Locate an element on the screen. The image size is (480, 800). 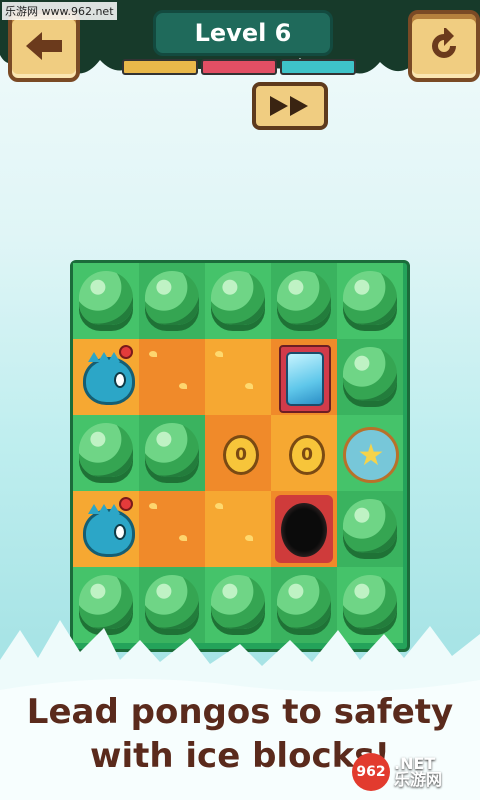
restart-icon is located at coordinates (444, 43).